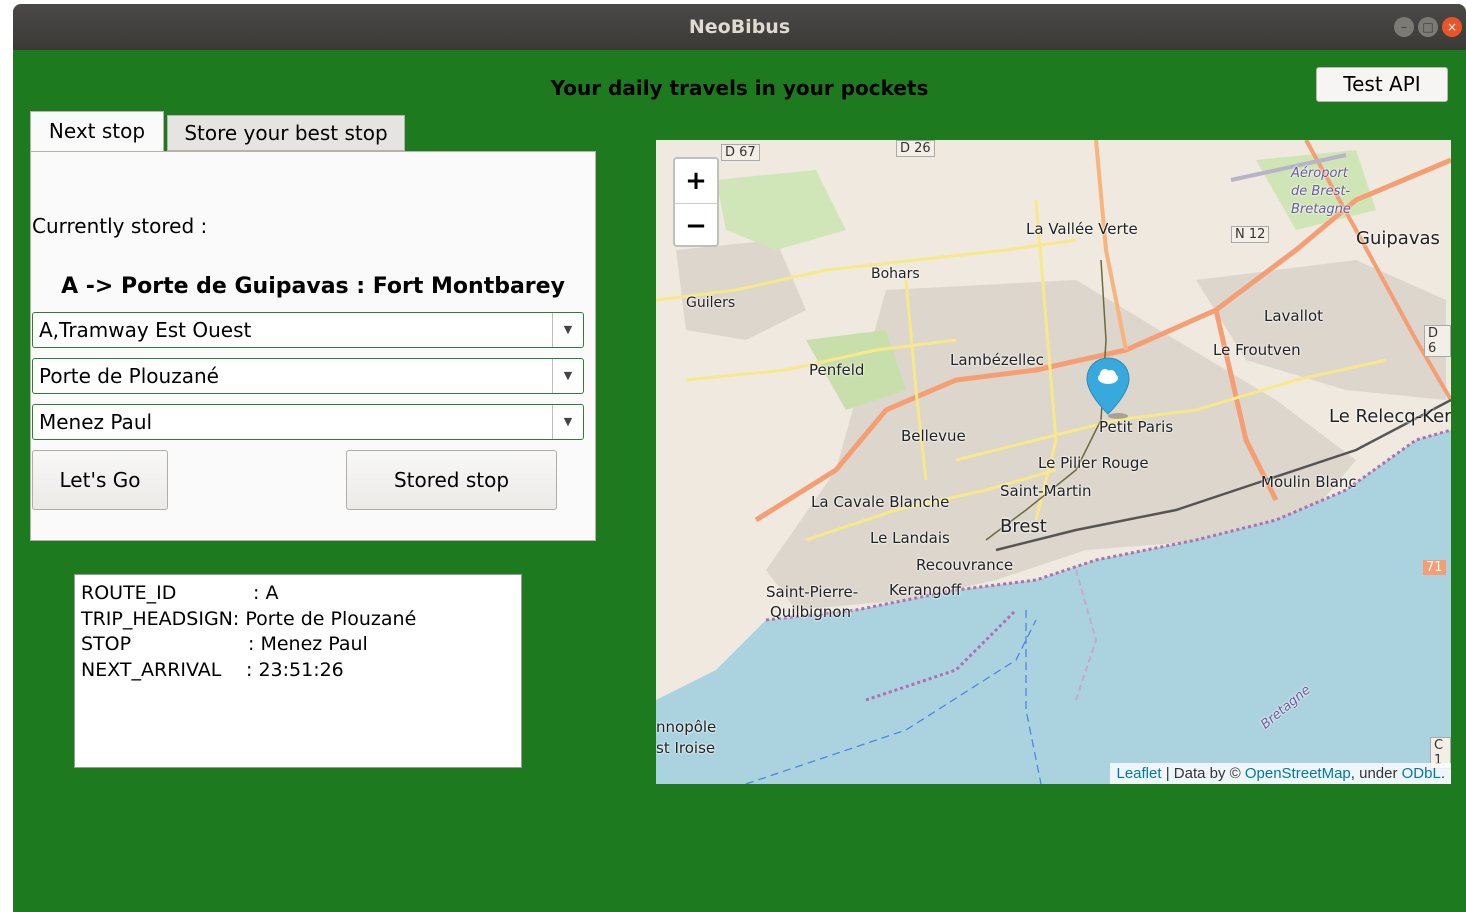  What do you see at coordinates (933, 436) in the screenshot?
I see `map-label: Bellevue` at bounding box center [933, 436].